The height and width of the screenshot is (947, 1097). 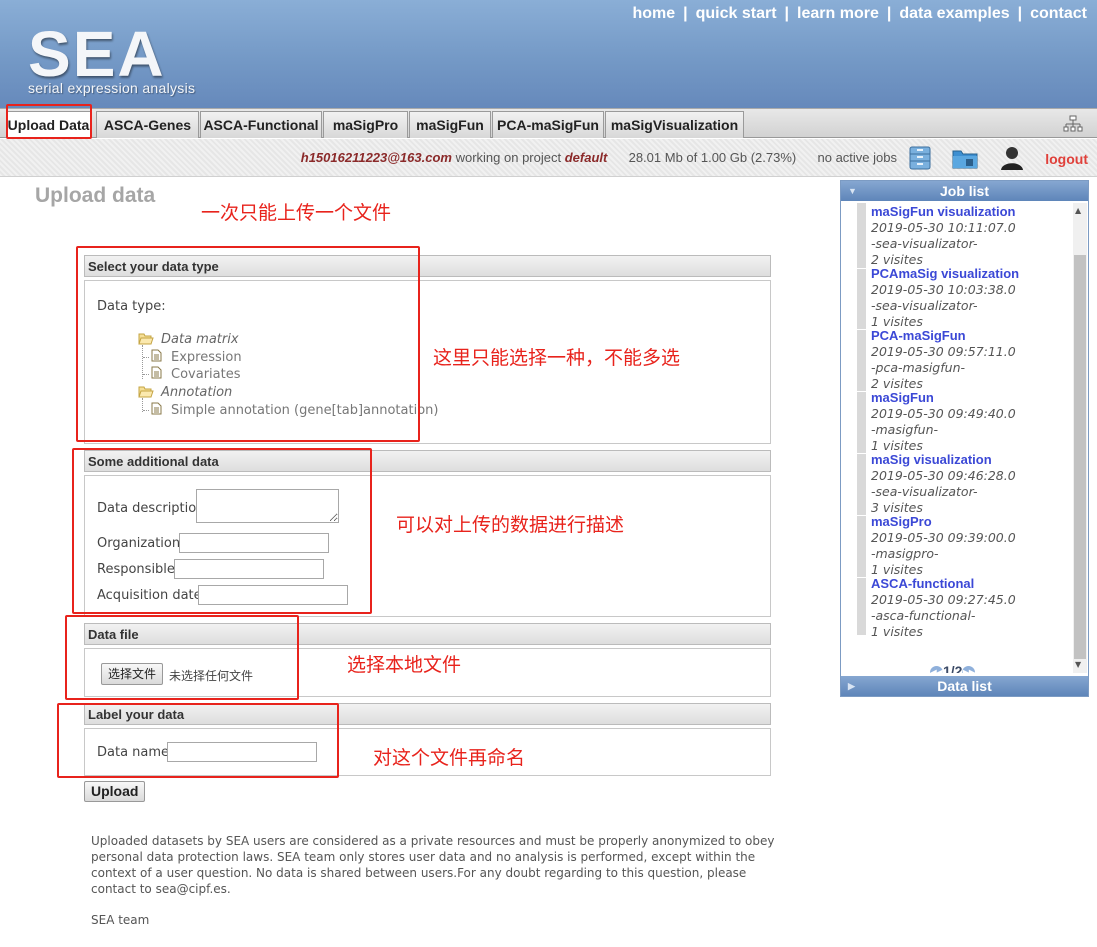 I want to click on annotation-text: 对这个文件再命名, so click(x=449, y=758).